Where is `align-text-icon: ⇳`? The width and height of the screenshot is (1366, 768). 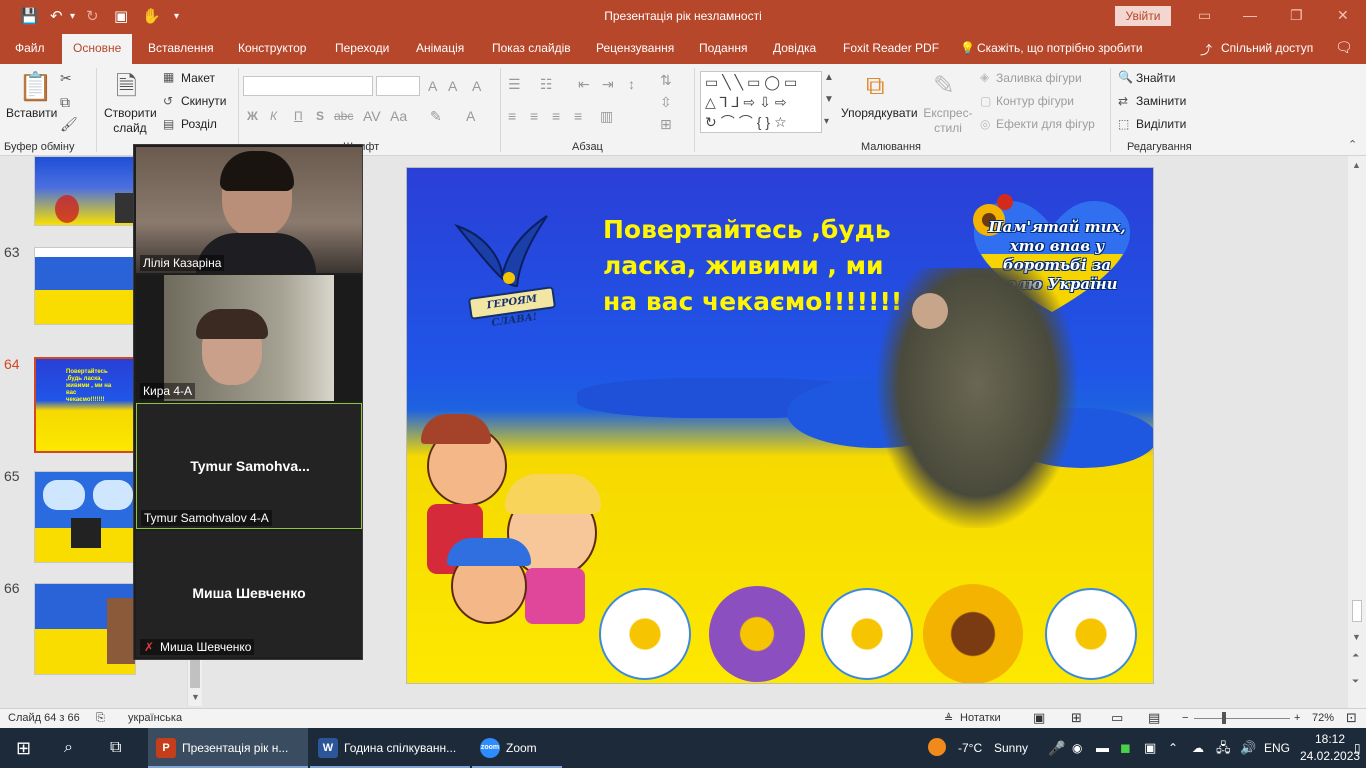
align-text-icon: ⇳ is located at coordinates (666, 102).